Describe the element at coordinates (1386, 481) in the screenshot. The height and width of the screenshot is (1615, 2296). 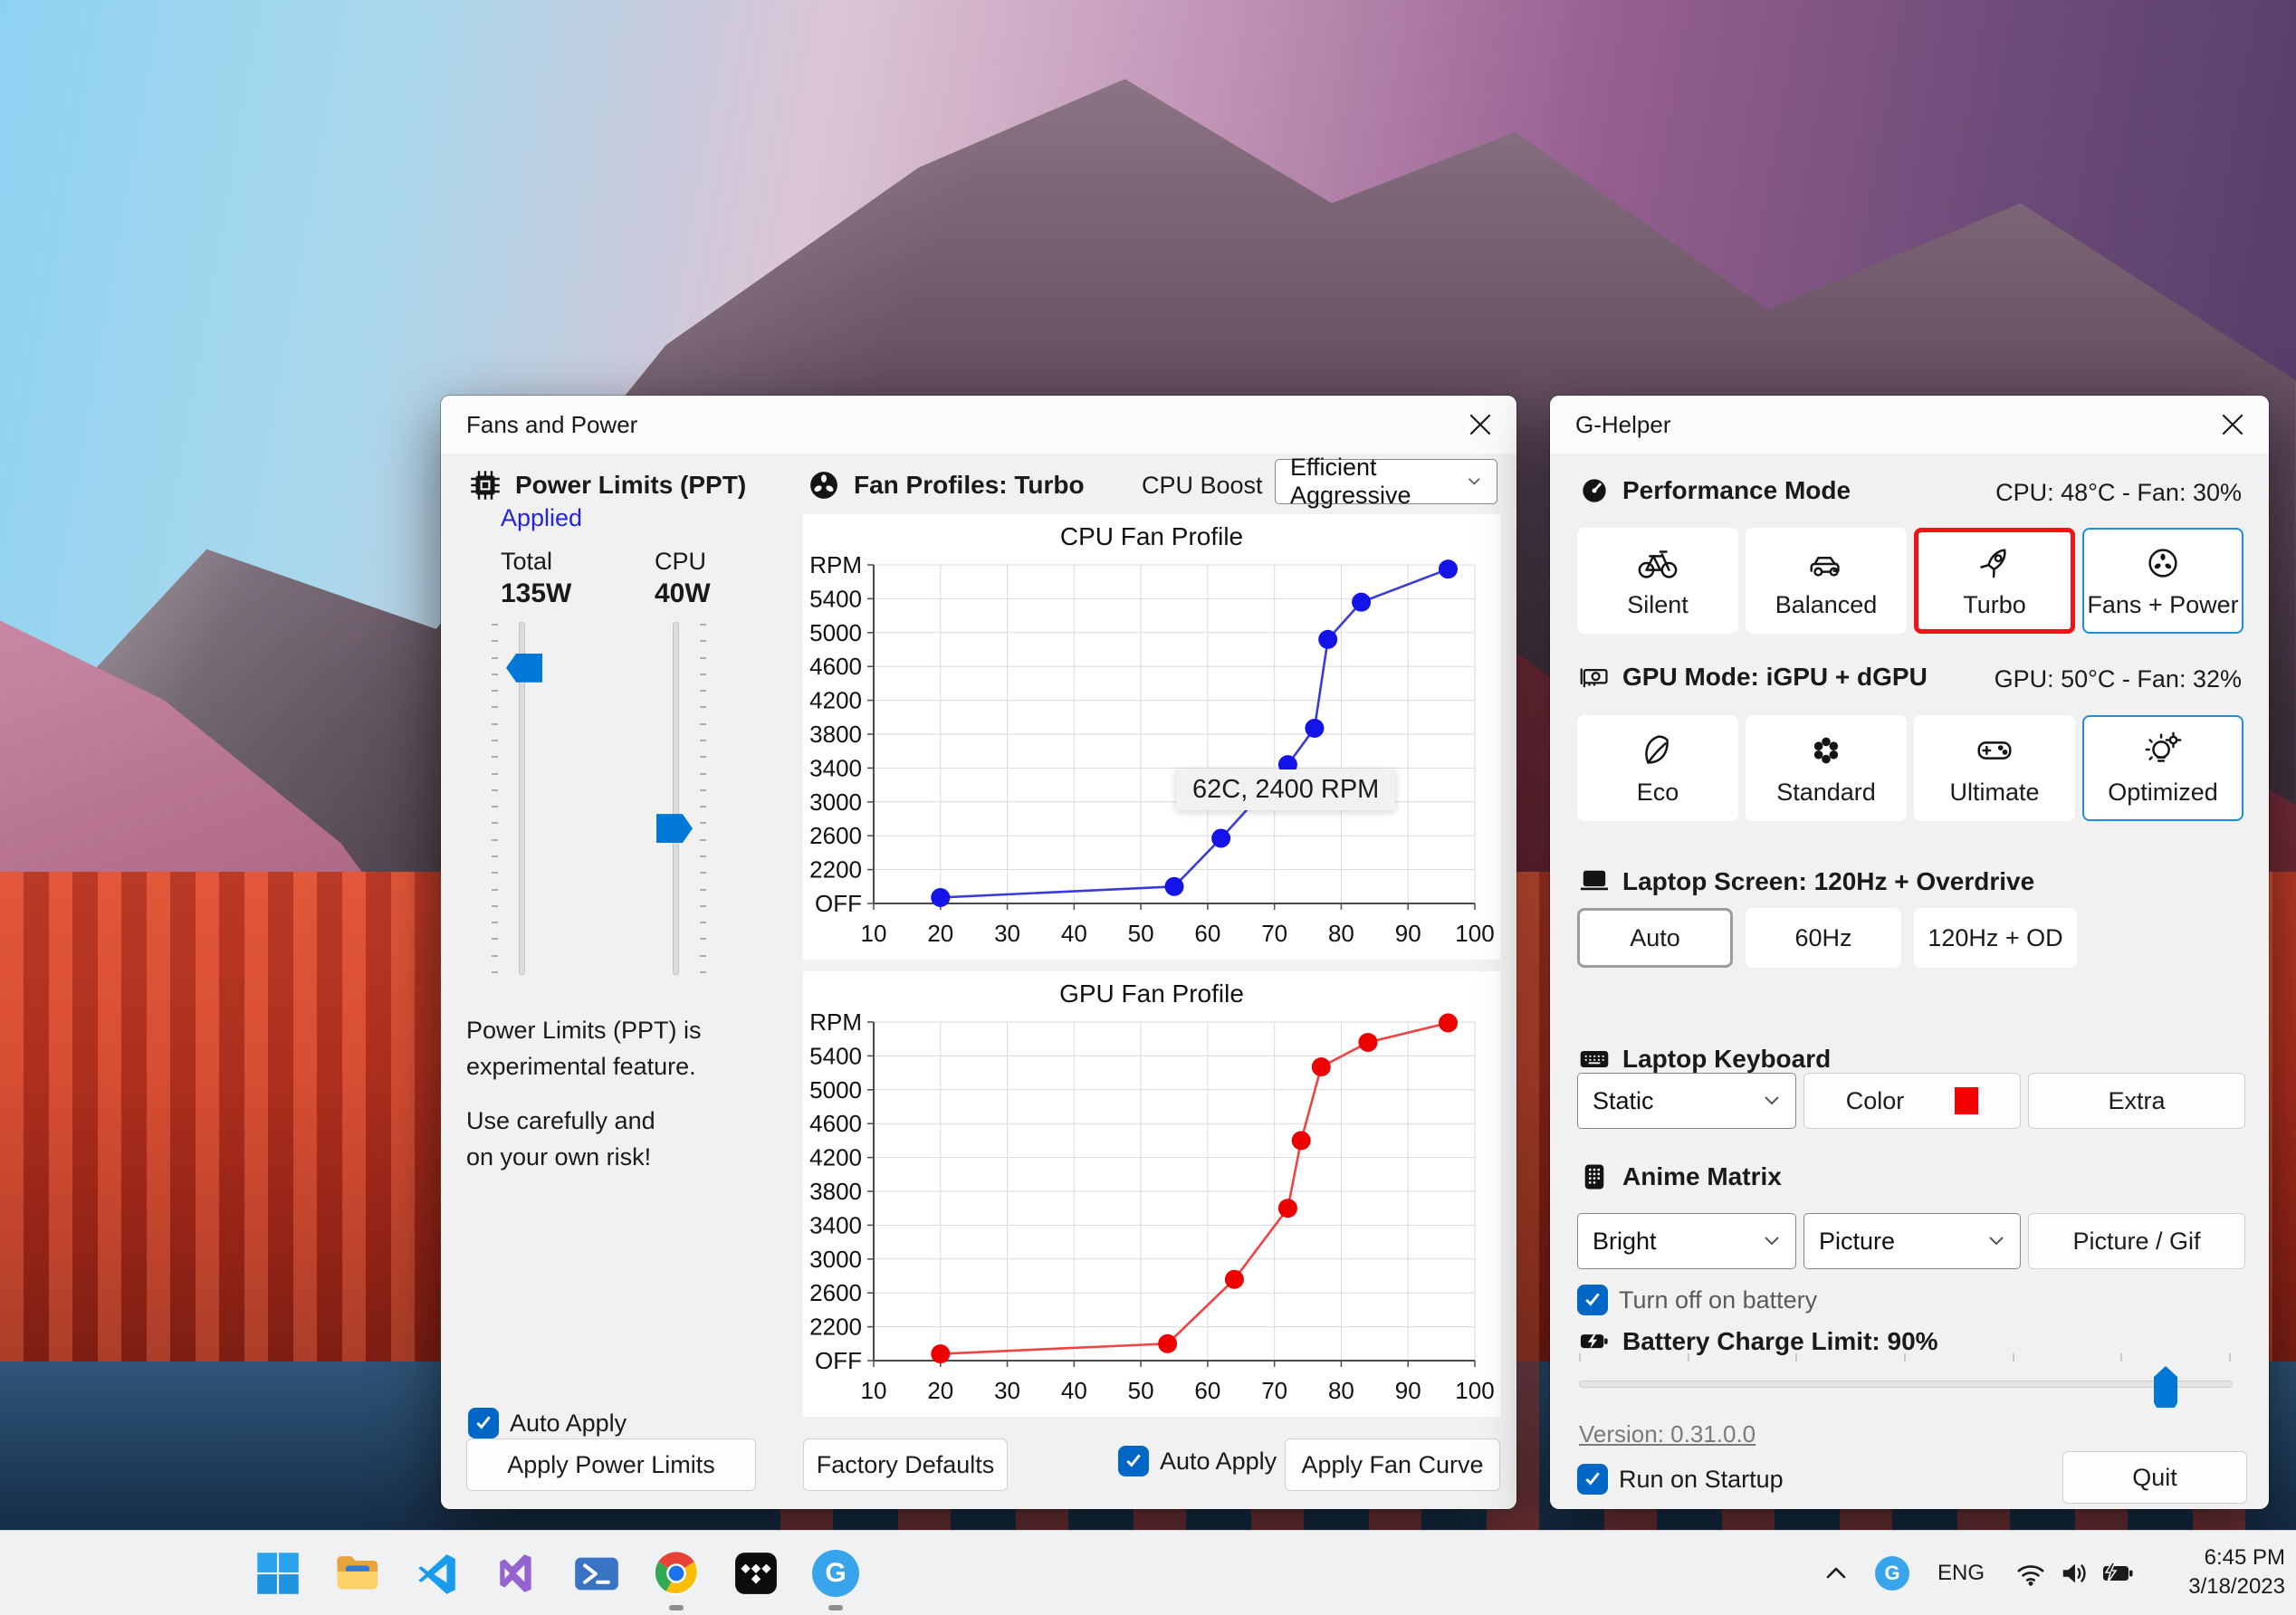
I see `cpu-boost-select: Efficient Aggressive` at that location.